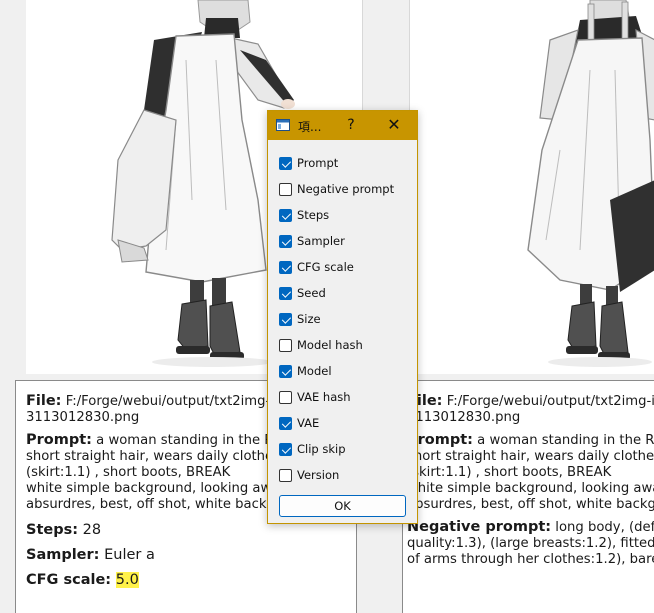  What do you see at coordinates (336, 220) in the screenshot?
I see `option-steps: Steps` at bounding box center [336, 220].